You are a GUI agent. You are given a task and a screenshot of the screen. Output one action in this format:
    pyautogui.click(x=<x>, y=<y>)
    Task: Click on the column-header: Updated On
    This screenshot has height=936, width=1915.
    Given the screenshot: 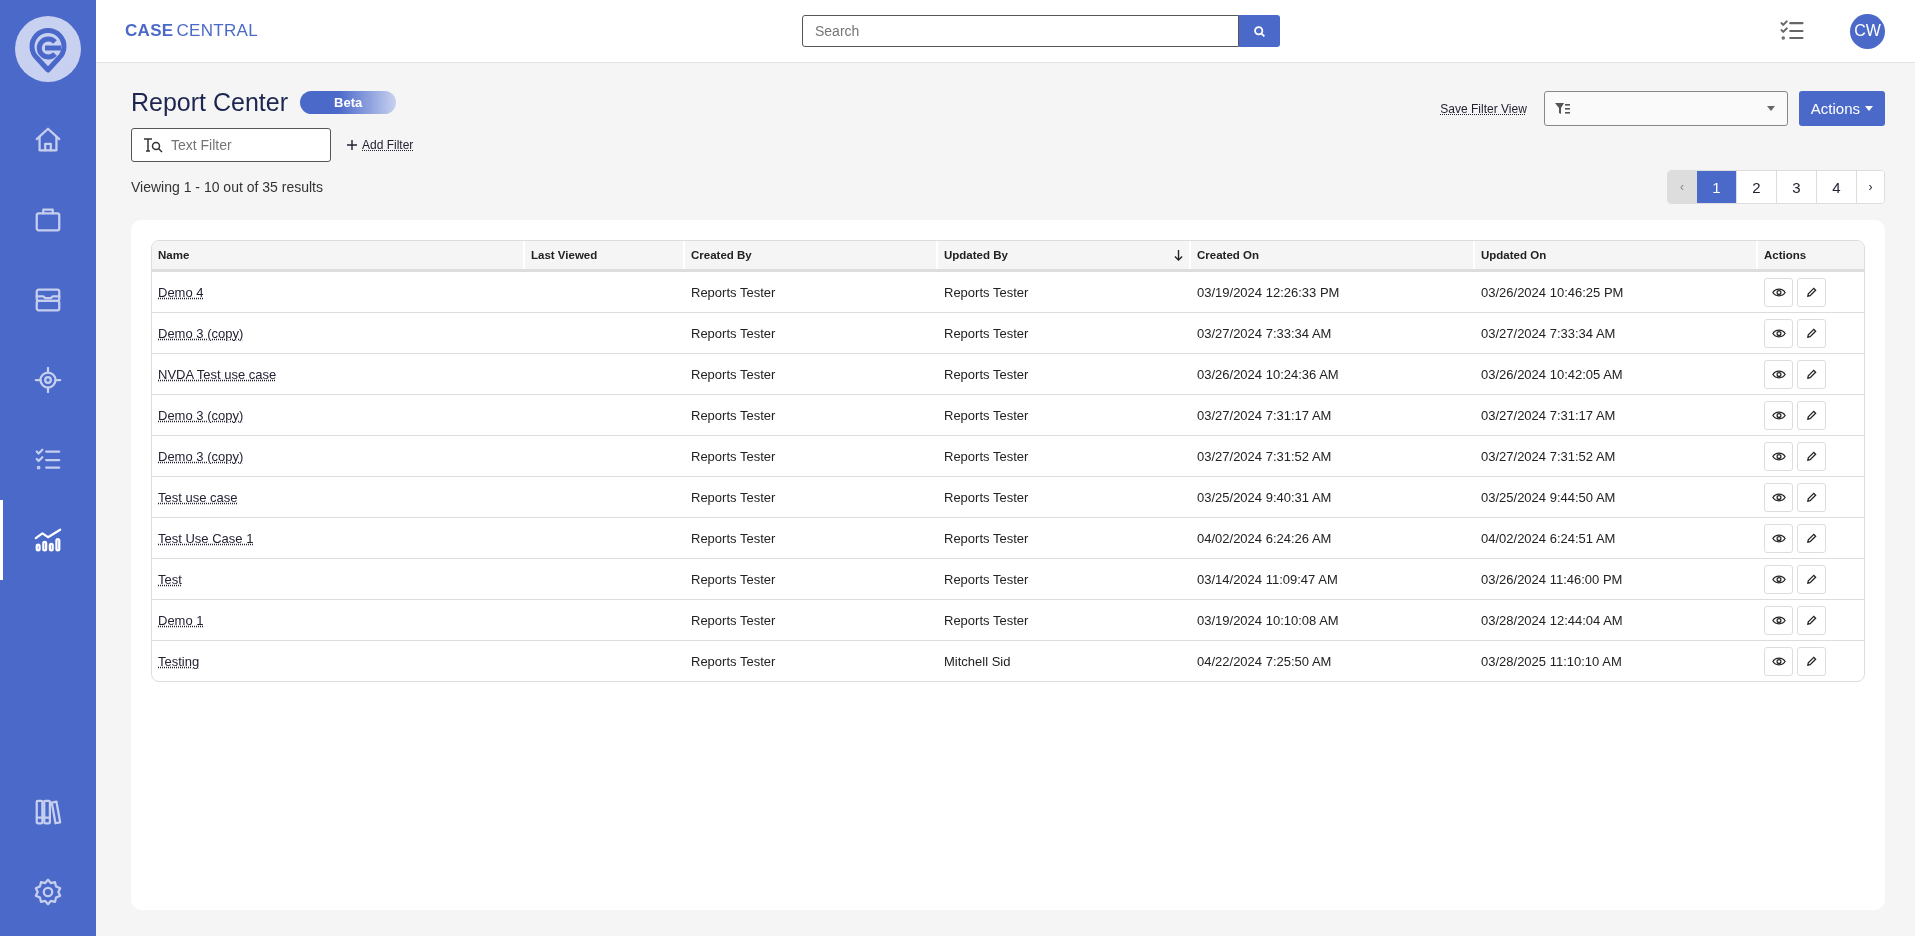 What is the action you would take?
    pyautogui.click(x=1514, y=255)
    